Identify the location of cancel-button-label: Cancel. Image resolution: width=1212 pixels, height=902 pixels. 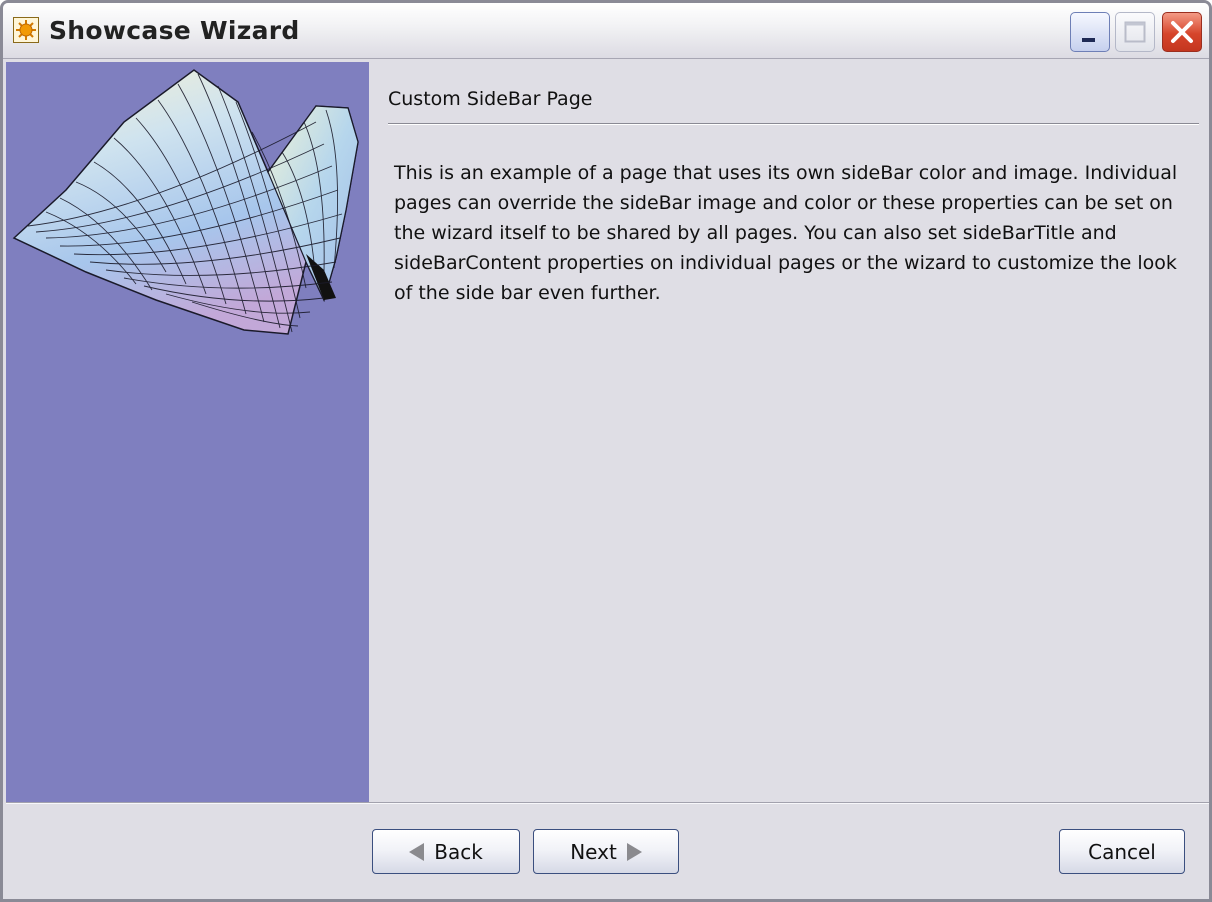
(1122, 851).